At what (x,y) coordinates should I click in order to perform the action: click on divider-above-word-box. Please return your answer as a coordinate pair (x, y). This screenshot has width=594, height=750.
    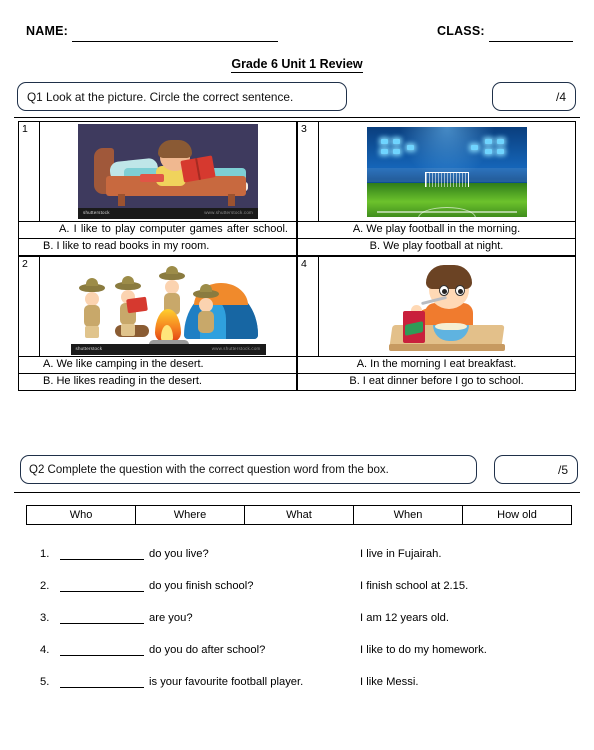
    Looking at the image, I should click on (297, 492).